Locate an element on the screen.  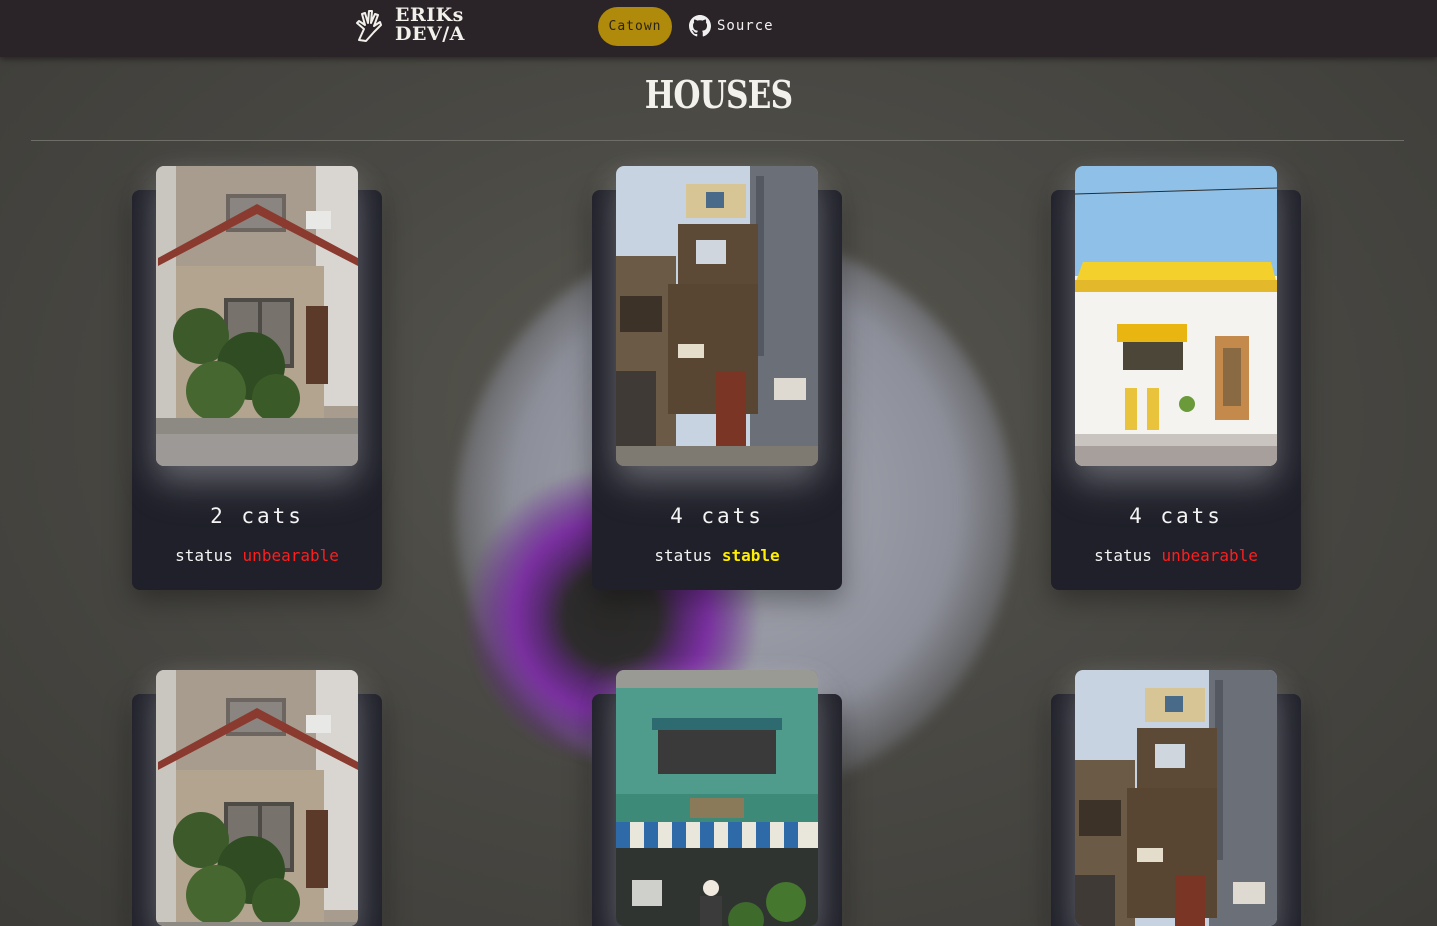
house-card: 4 cats status unbearable is located at coordinates (1176, 378).